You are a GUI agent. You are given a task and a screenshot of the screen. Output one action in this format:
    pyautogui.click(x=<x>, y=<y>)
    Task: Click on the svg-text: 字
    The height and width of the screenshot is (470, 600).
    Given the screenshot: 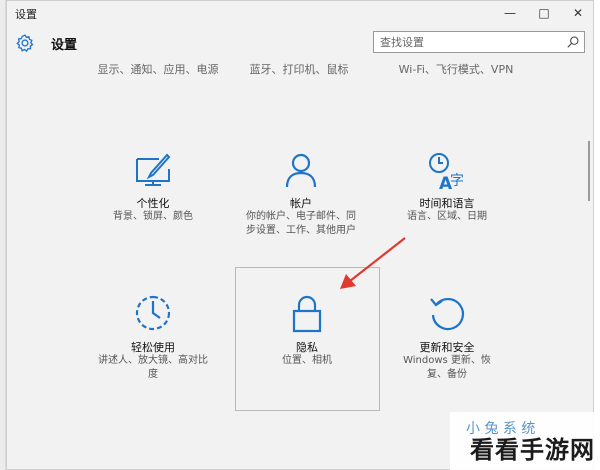 What is the action you would take?
    pyautogui.click(x=457, y=181)
    